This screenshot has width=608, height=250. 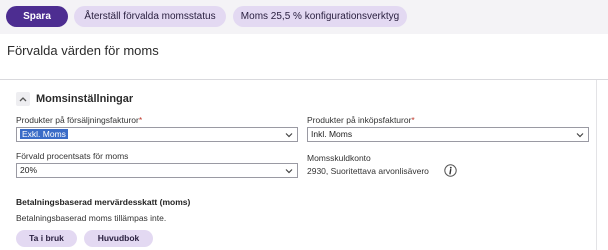 I want to click on info-icon, so click(x=450, y=170).